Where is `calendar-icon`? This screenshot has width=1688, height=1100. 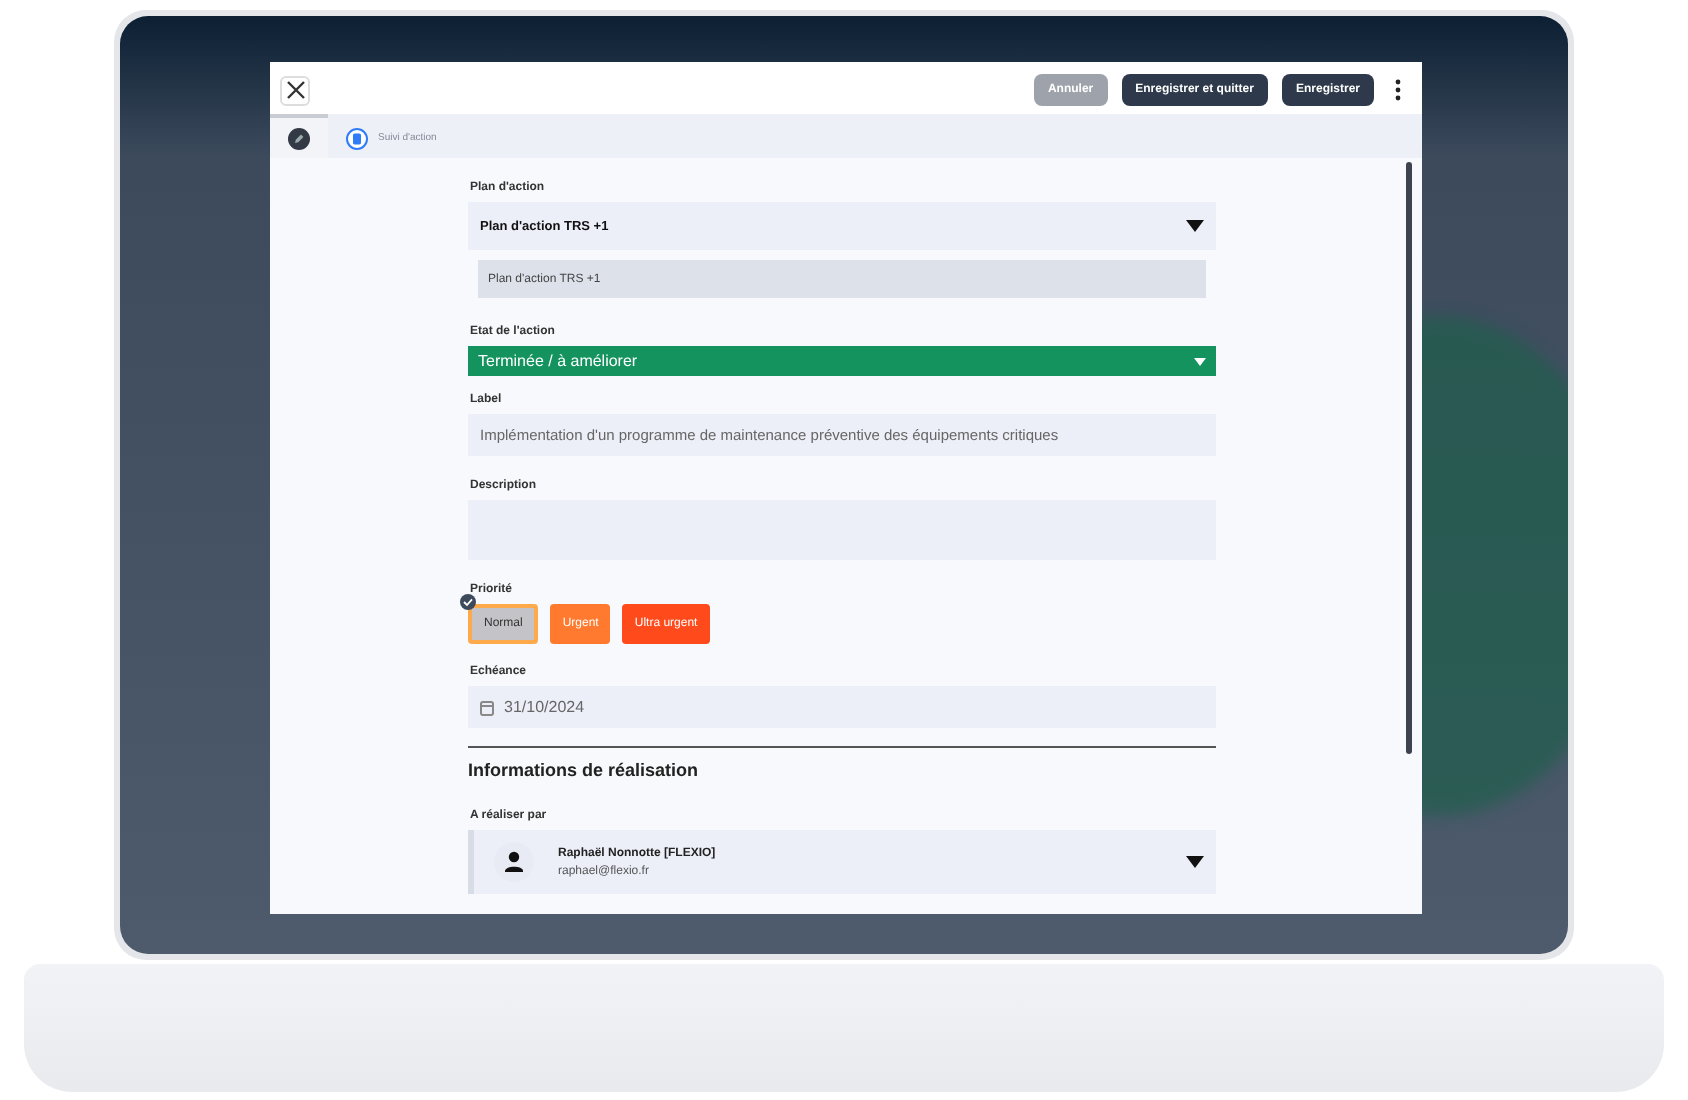 calendar-icon is located at coordinates (487, 707).